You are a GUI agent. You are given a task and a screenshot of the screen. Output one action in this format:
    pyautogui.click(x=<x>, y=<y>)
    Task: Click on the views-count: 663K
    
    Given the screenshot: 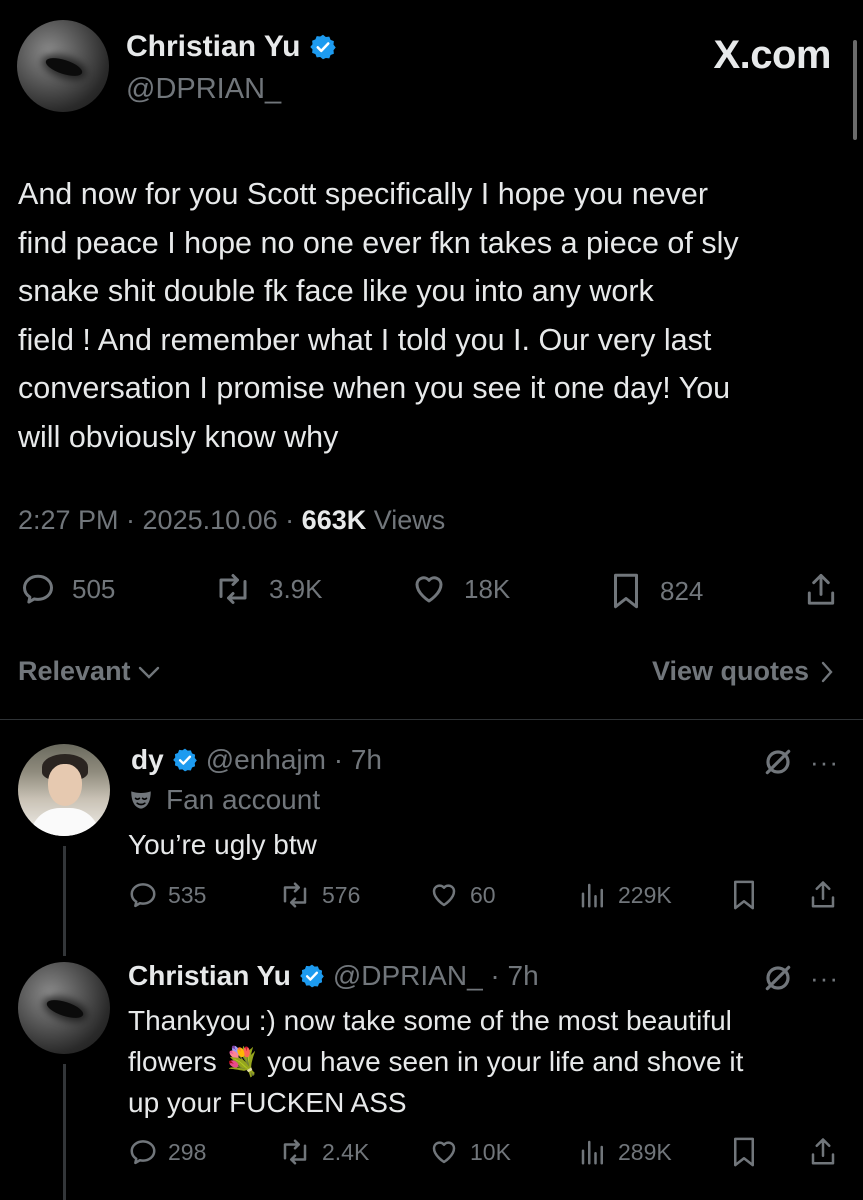 What is the action you would take?
    pyautogui.click(x=334, y=520)
    